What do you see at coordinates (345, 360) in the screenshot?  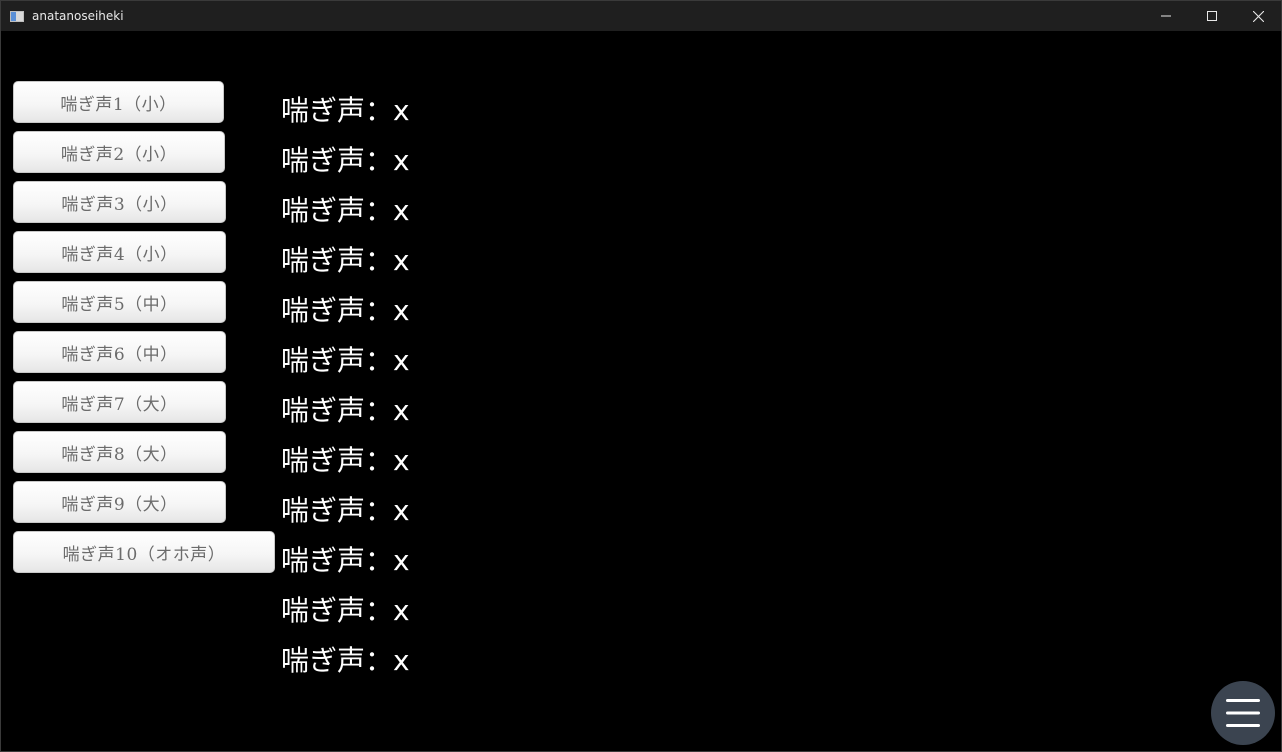 I see `voice-status-label-6: 喘ぎ声：x` at bounding box center [345, 360].